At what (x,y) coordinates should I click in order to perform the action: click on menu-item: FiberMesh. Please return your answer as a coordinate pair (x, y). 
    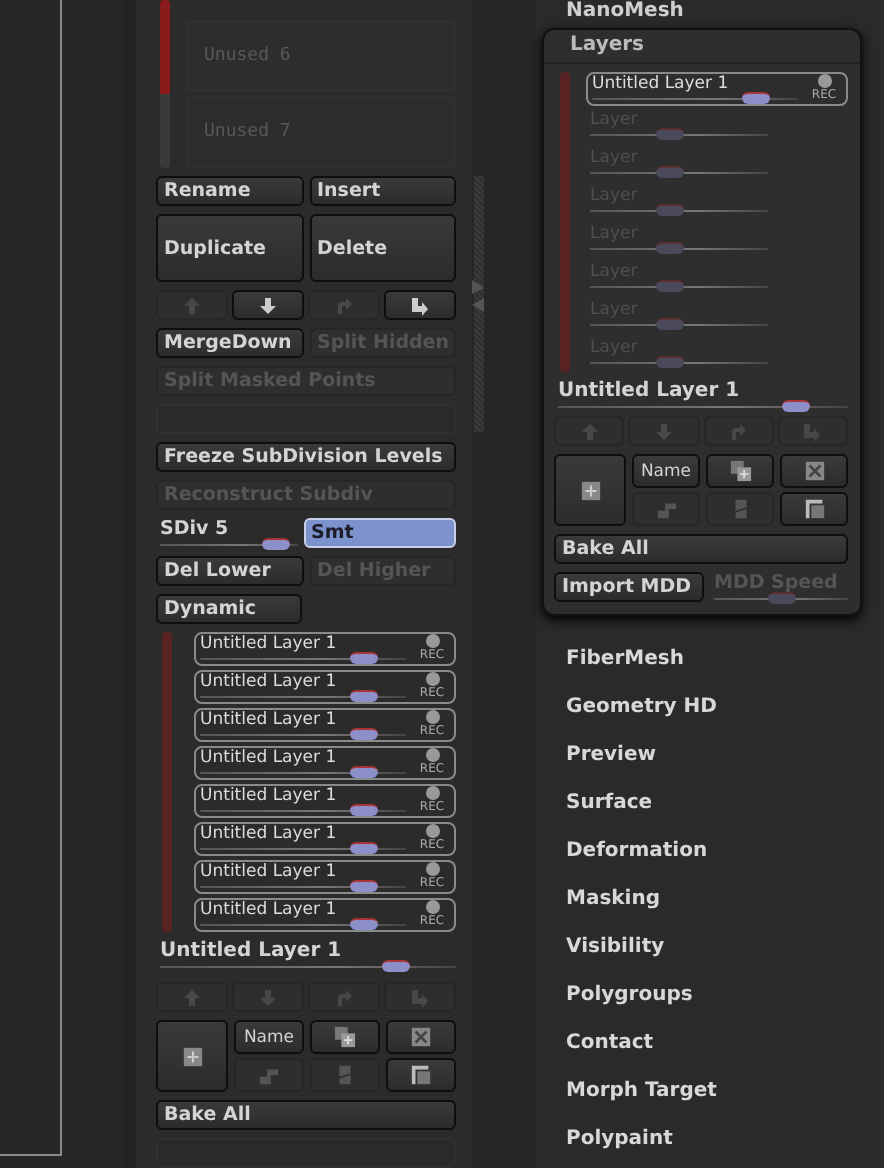
    Looking at the image, I should click on (725, 660).